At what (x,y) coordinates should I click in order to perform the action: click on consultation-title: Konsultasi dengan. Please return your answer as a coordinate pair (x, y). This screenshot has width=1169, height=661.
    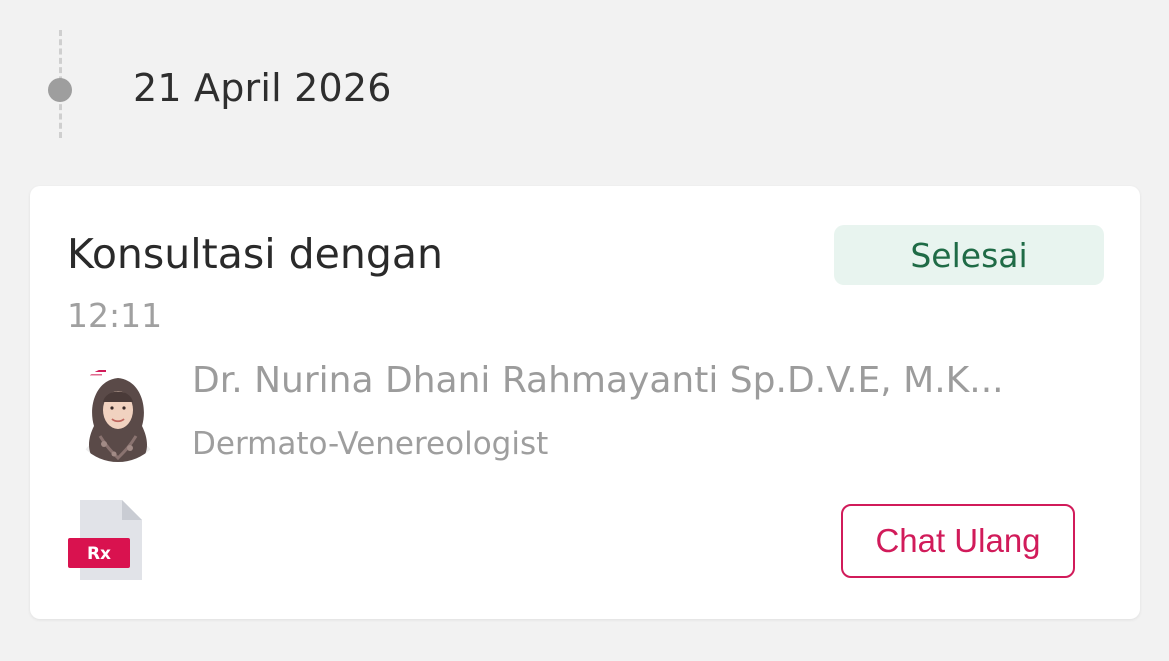
    Looking at the image, I should click on (255, 254).